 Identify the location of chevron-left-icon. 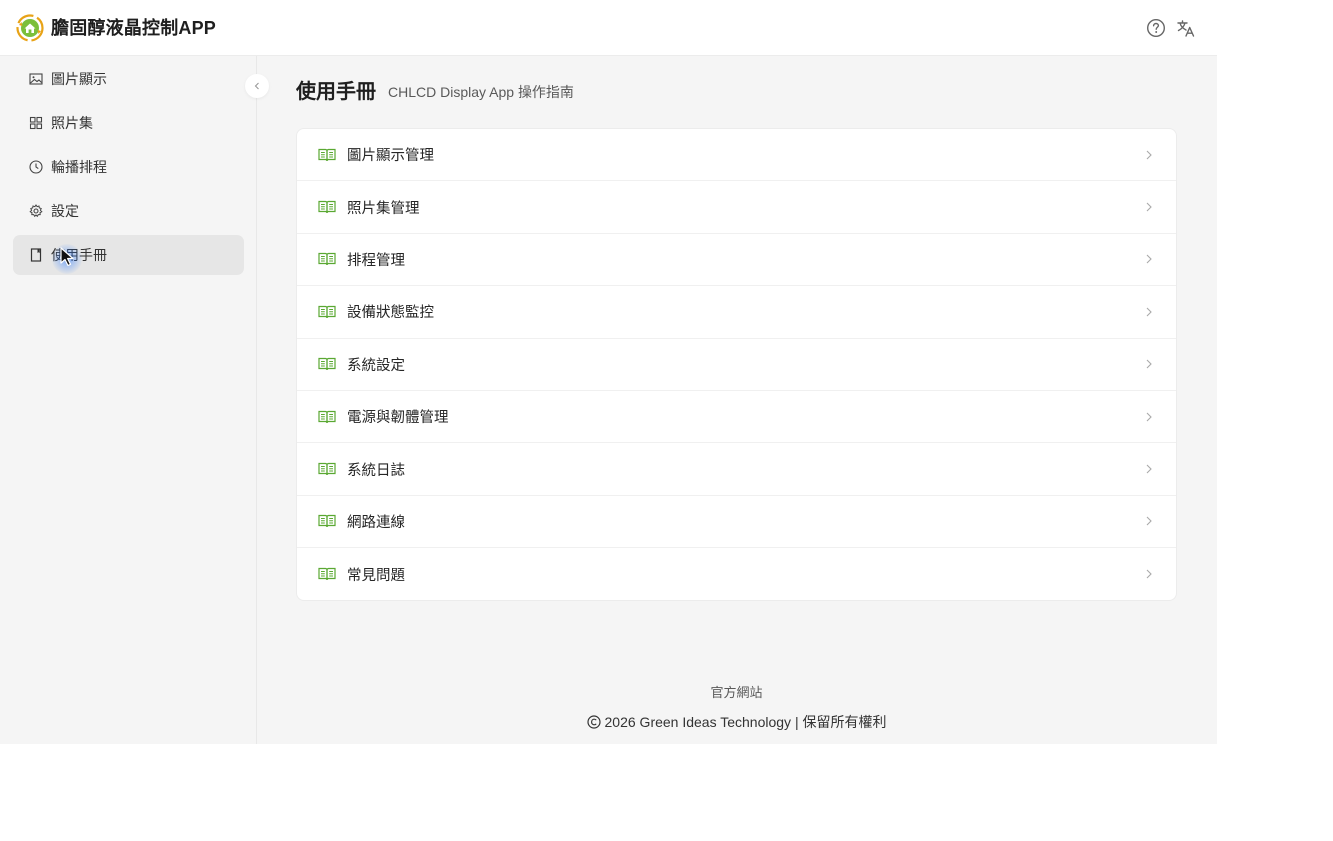
(256, 86).